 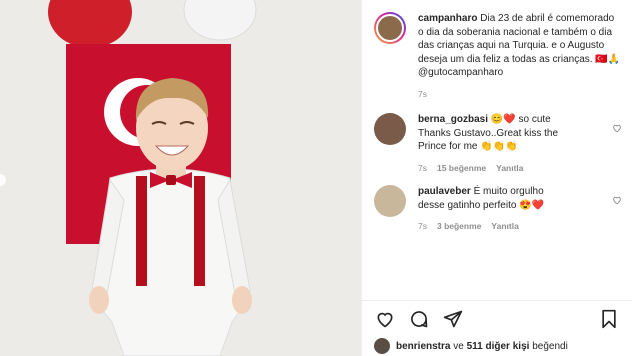 What do you see at coordinates (520, 119) in the screenshot?
I see `comment-text-line1: 😊❤️ so cute` at bounding box center [520, 119].